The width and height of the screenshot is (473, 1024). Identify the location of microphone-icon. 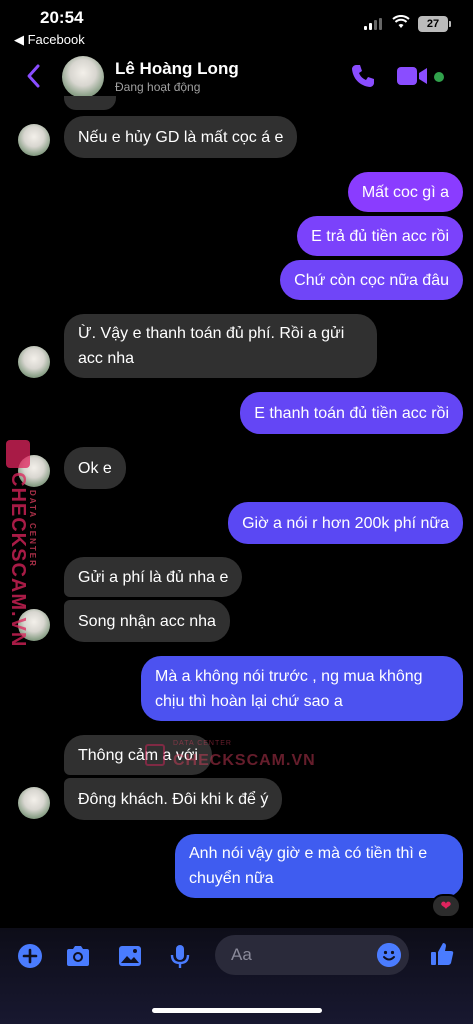
(180, 956).